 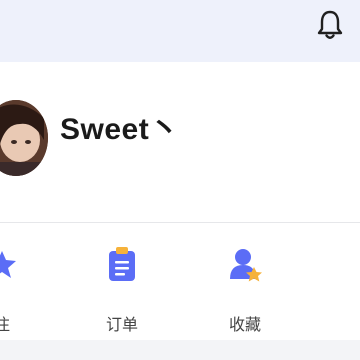 What do you see at coordinates (122, 264) in the screenshot?
I see `clipboard-icon` at bounding box center [122, 264].